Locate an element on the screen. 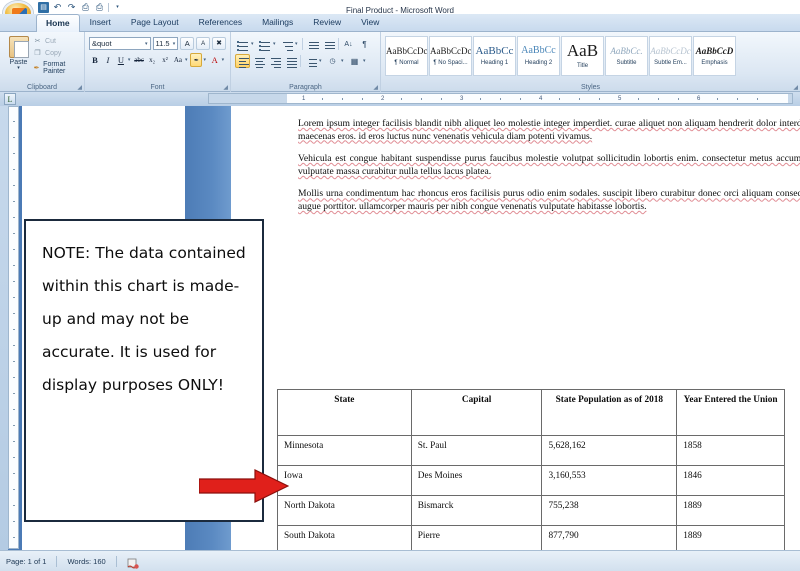  clear-formatting-button: ✖ is located at coordinates (219, 43).